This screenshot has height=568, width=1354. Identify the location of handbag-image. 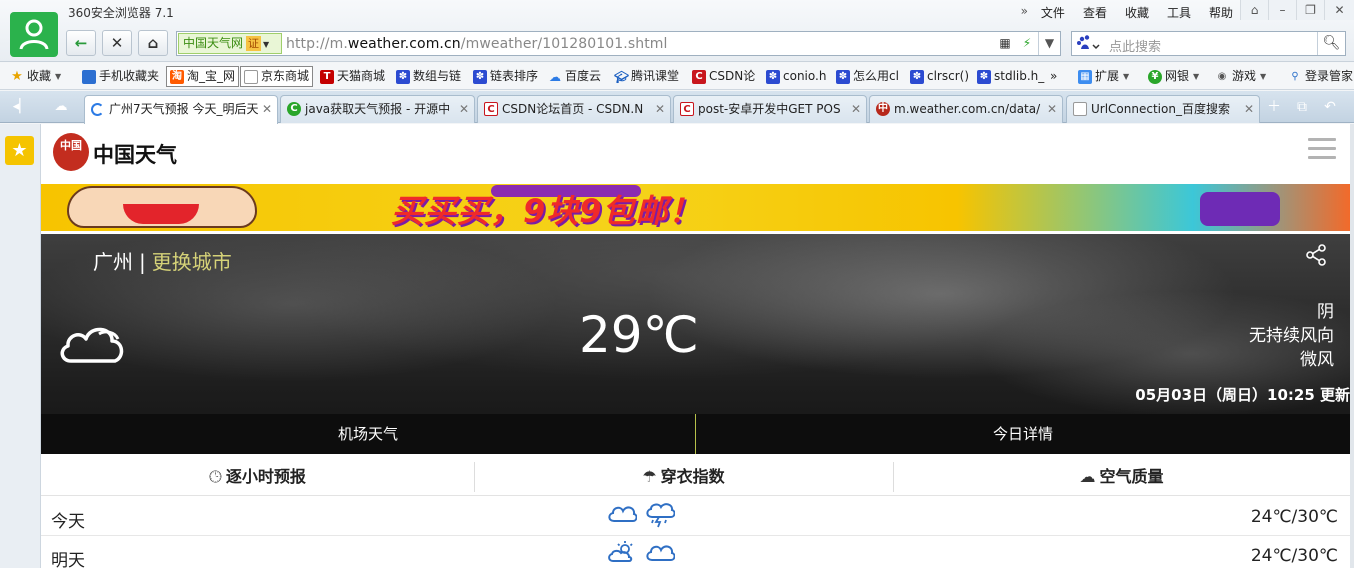
(1240, 209).